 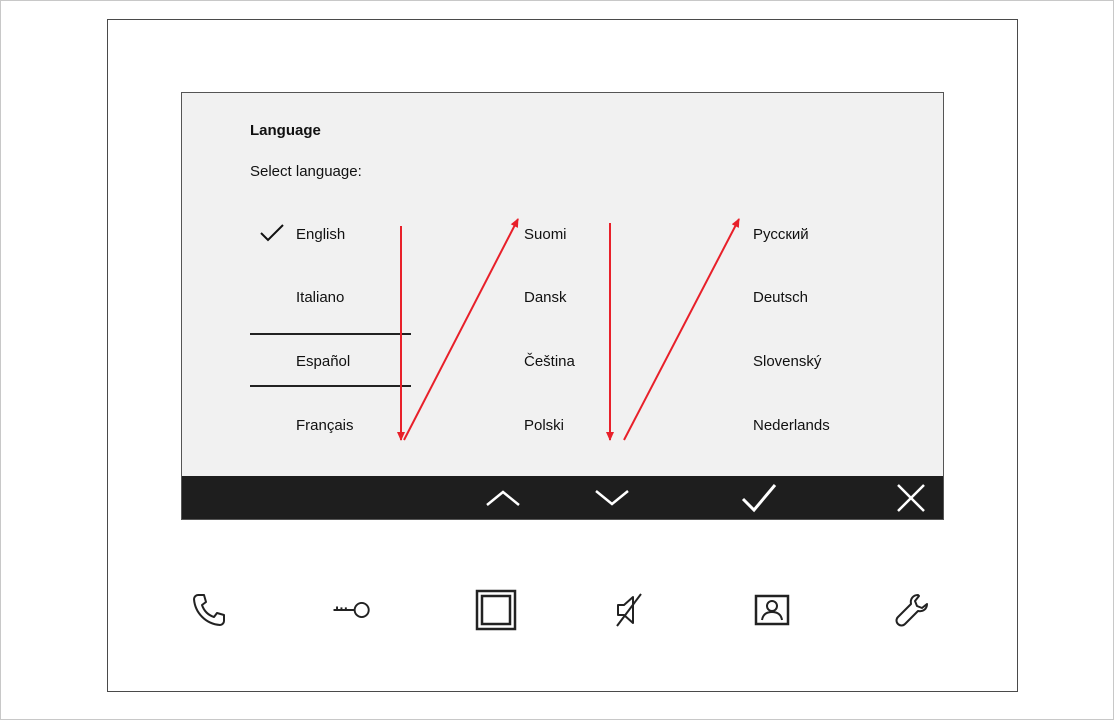 I want to click on scroll-up-button, so click(x=503, y=497).